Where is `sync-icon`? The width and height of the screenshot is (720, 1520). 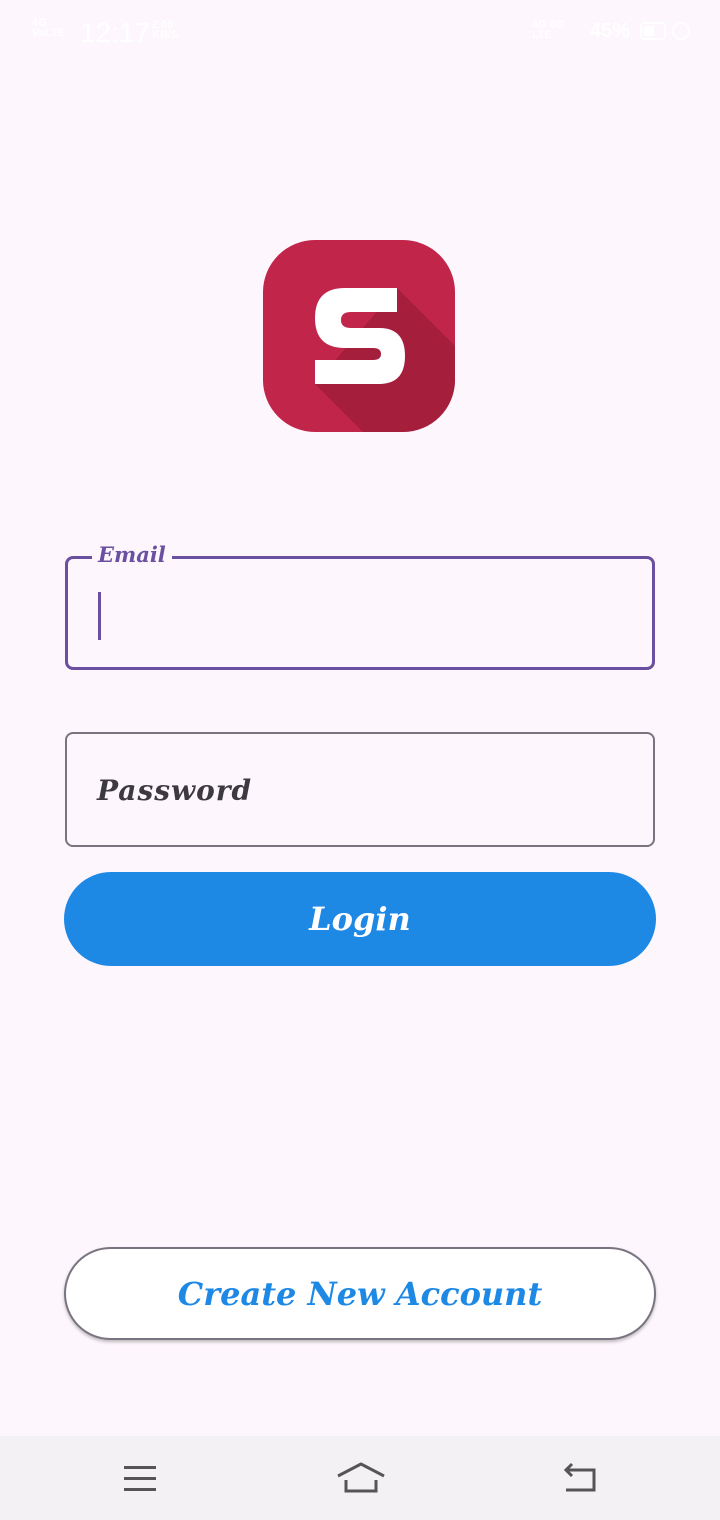 sync-icon is located at coordinates (681, 31).